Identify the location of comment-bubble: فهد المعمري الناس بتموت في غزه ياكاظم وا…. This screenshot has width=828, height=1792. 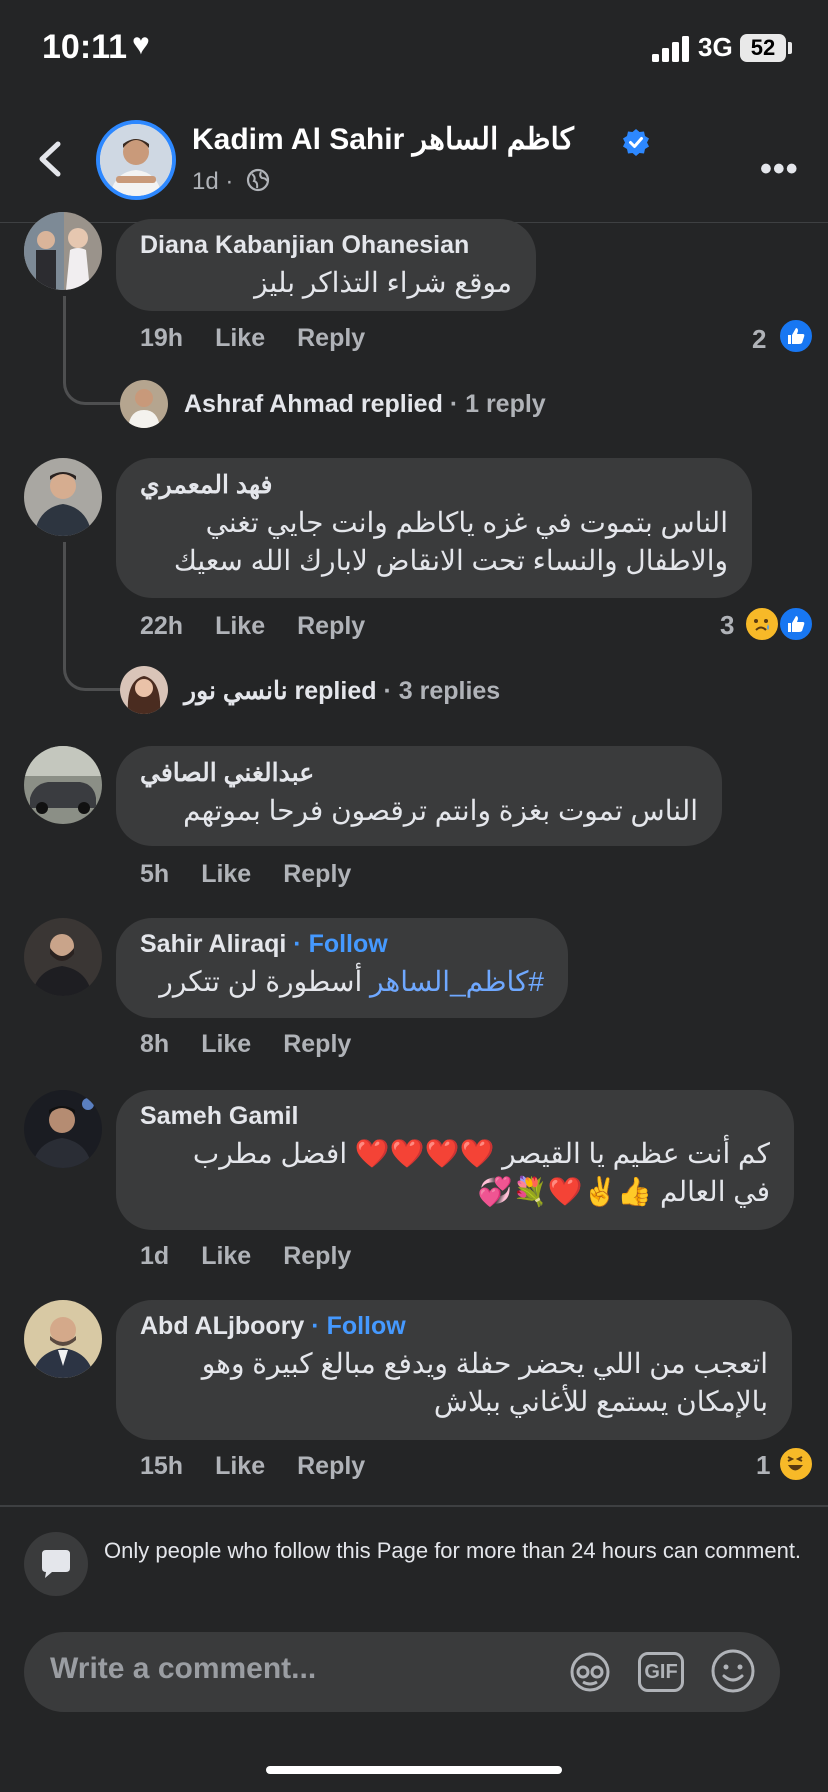
(434, 528).